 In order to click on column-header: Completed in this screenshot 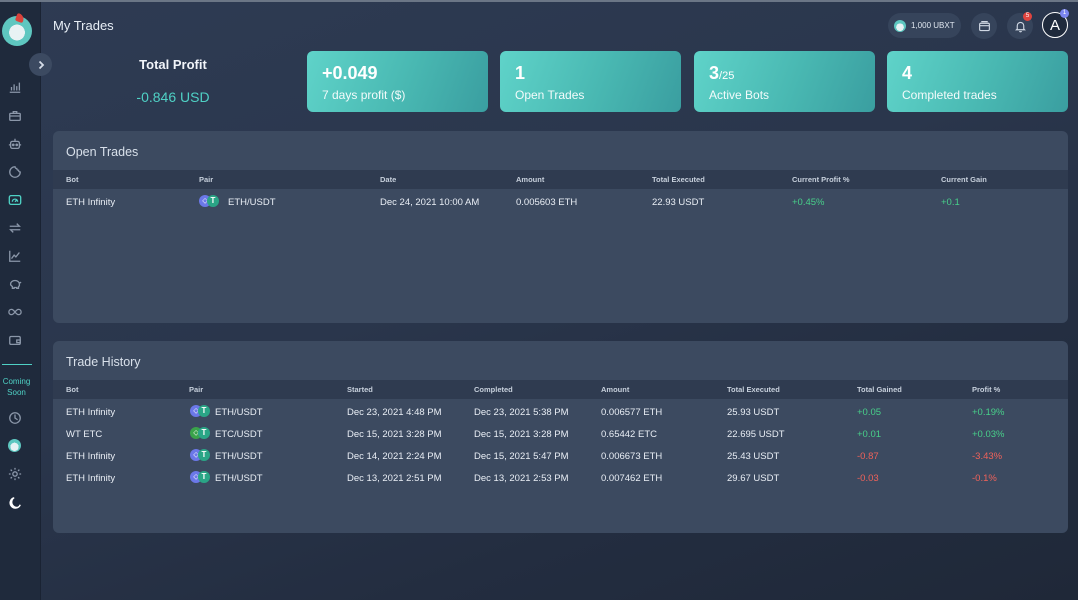, I will do `click(493, 389)`.